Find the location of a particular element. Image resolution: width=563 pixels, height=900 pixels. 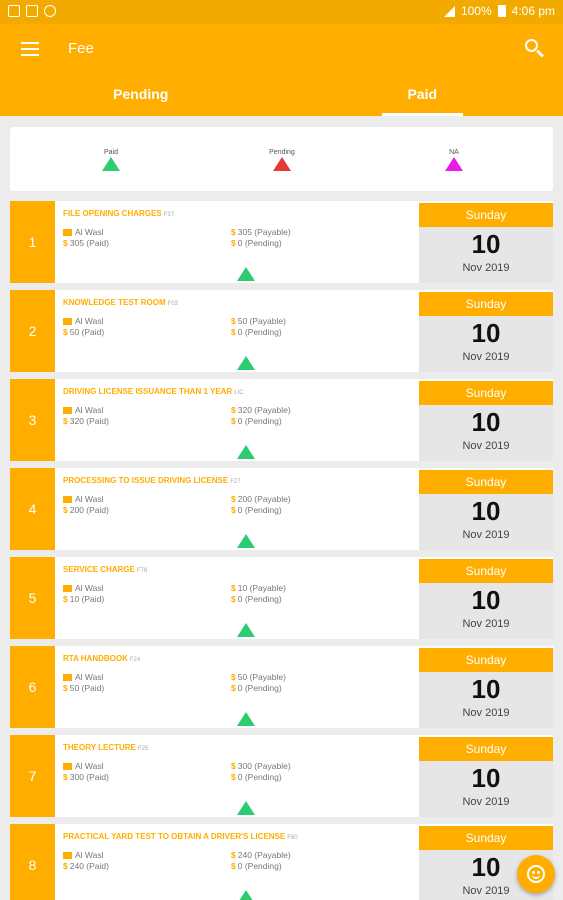

fee-paid: 305 (Paid) is located at coordinates (89, 243).